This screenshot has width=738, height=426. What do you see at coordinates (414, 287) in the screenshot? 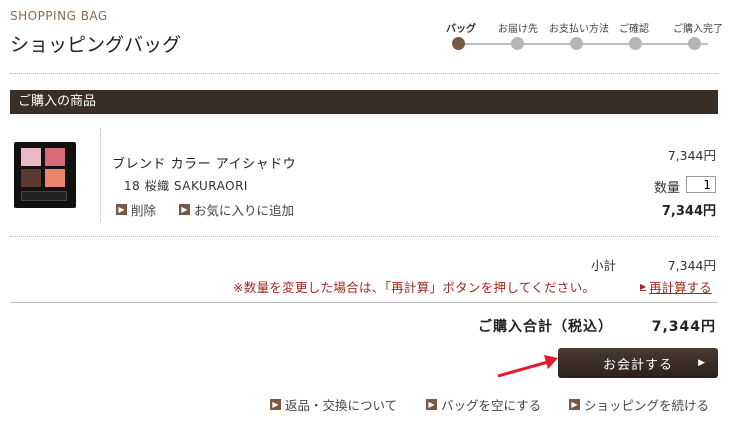
I see `recalc-notice: ※数量を変更した場合は、「再計算」ボタンを押してください。` at bounding box center [414, 287].